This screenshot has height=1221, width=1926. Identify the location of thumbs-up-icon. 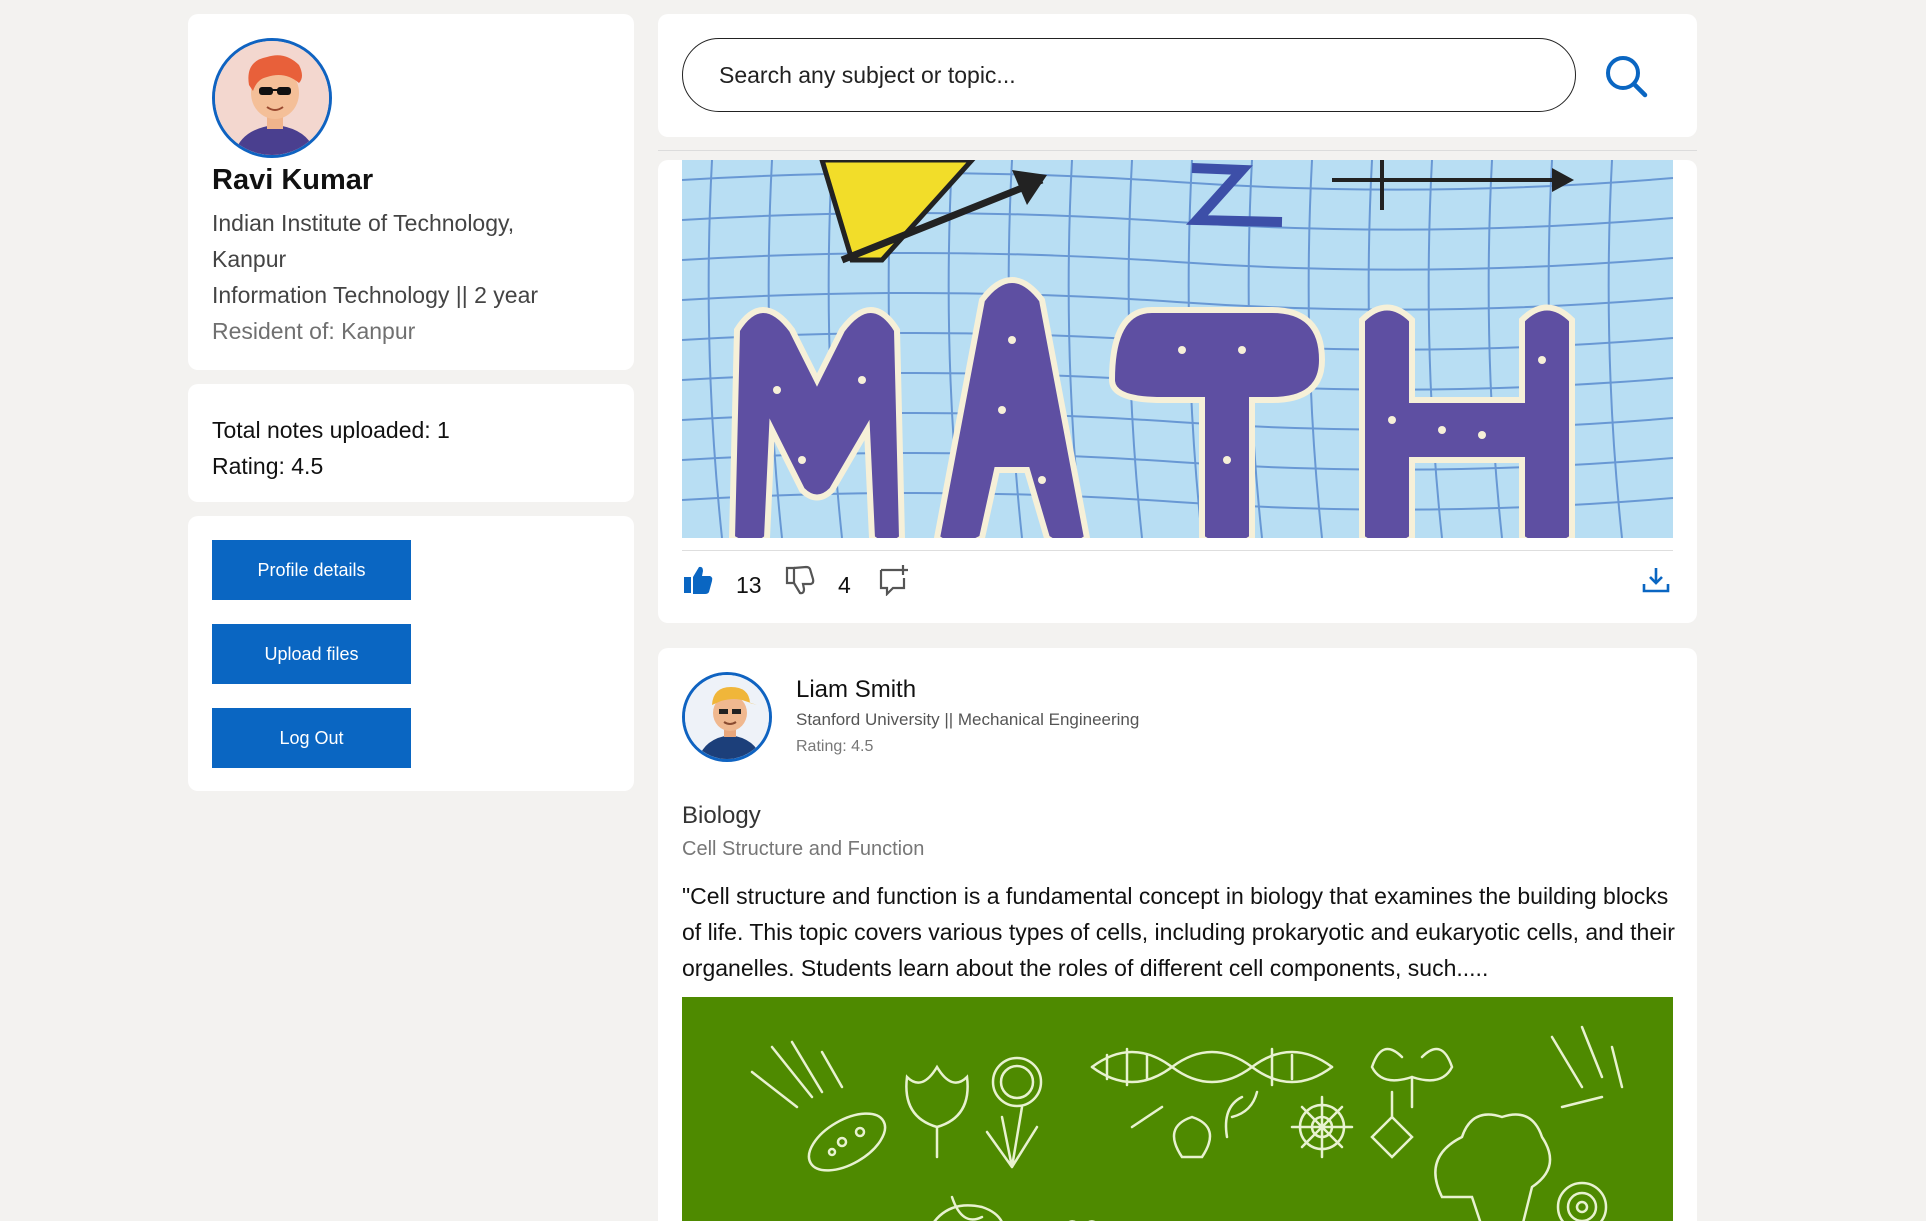
(698, 580).